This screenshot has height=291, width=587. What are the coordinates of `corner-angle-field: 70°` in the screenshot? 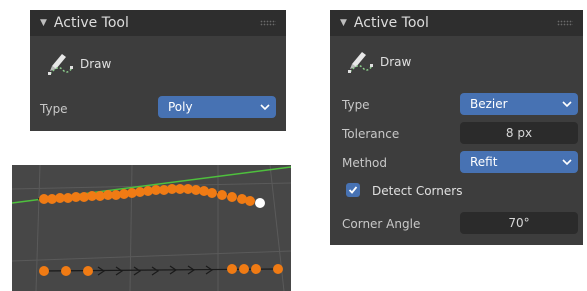 It's located at (519, 223).